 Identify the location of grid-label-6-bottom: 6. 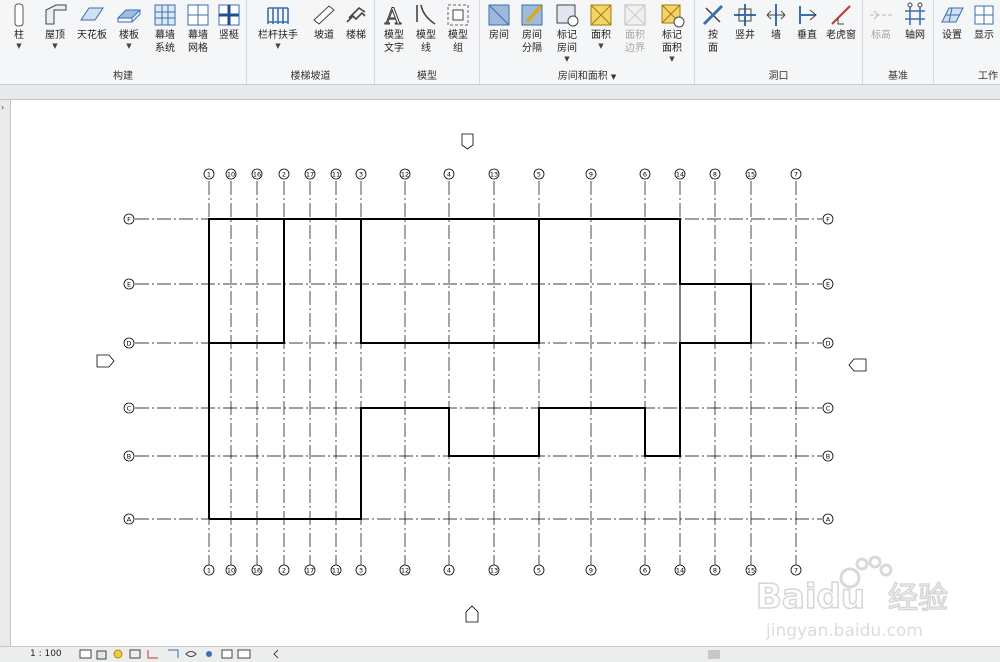
(645, 570).